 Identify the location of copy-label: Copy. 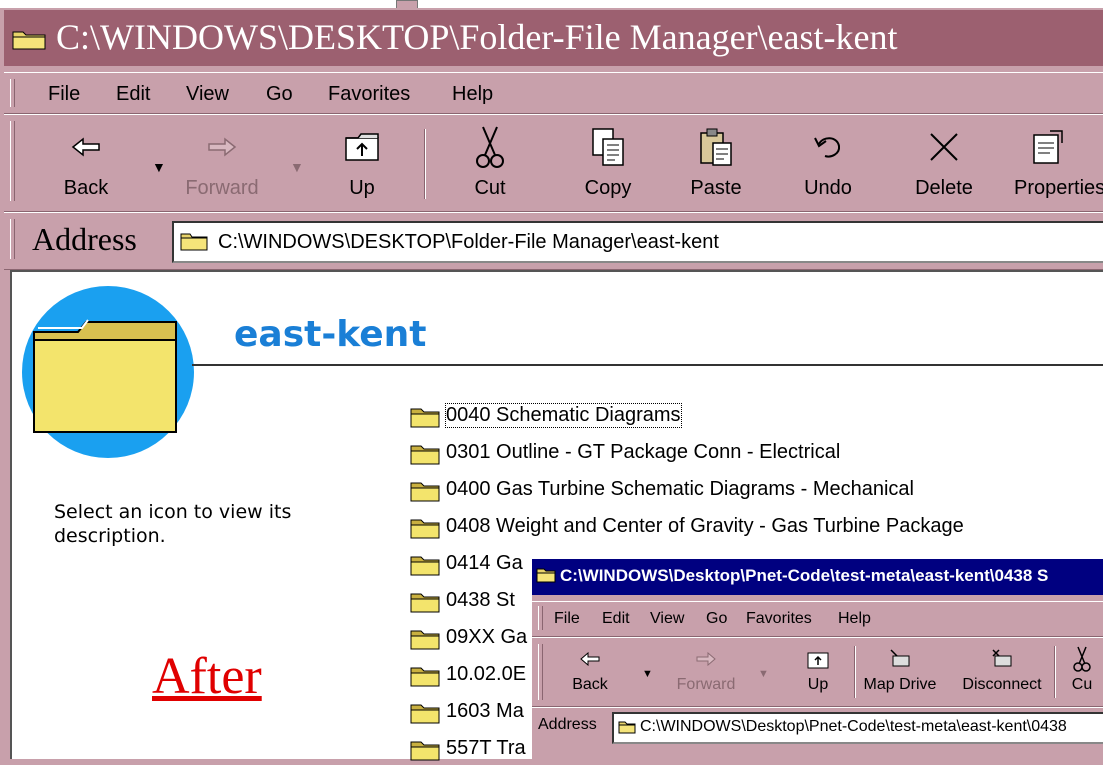
(608, 188).